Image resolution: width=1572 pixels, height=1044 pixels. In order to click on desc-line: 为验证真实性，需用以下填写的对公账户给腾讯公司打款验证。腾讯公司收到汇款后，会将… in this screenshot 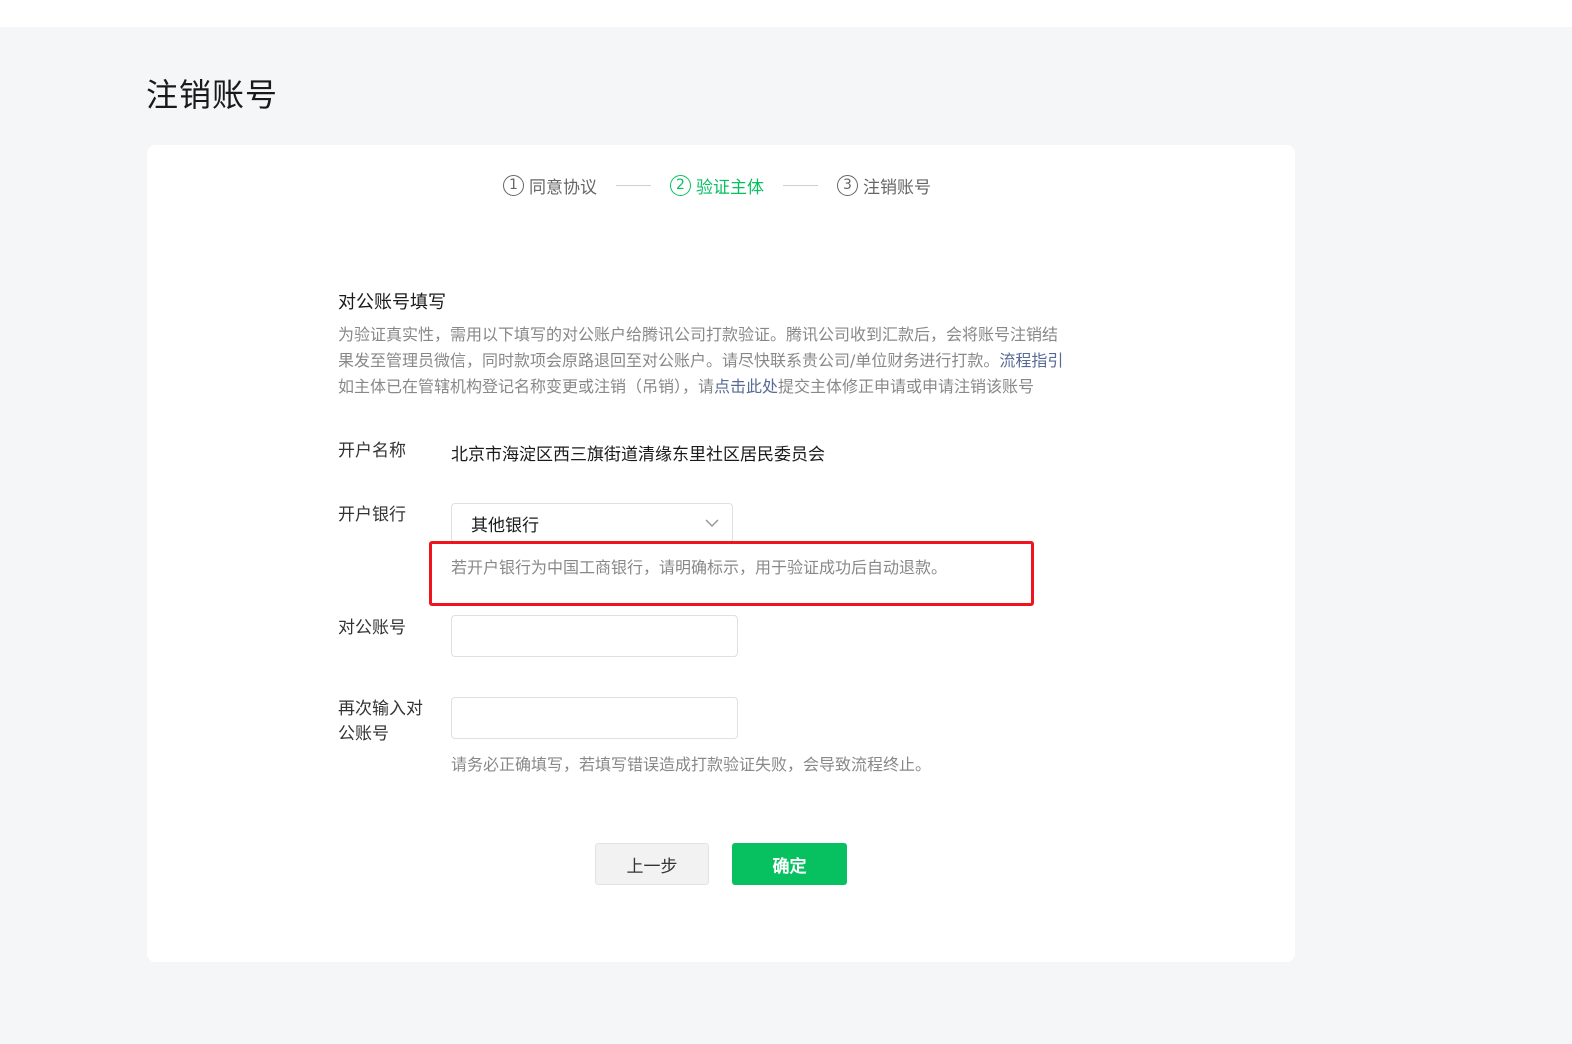, I will do `click(698, 334)`.